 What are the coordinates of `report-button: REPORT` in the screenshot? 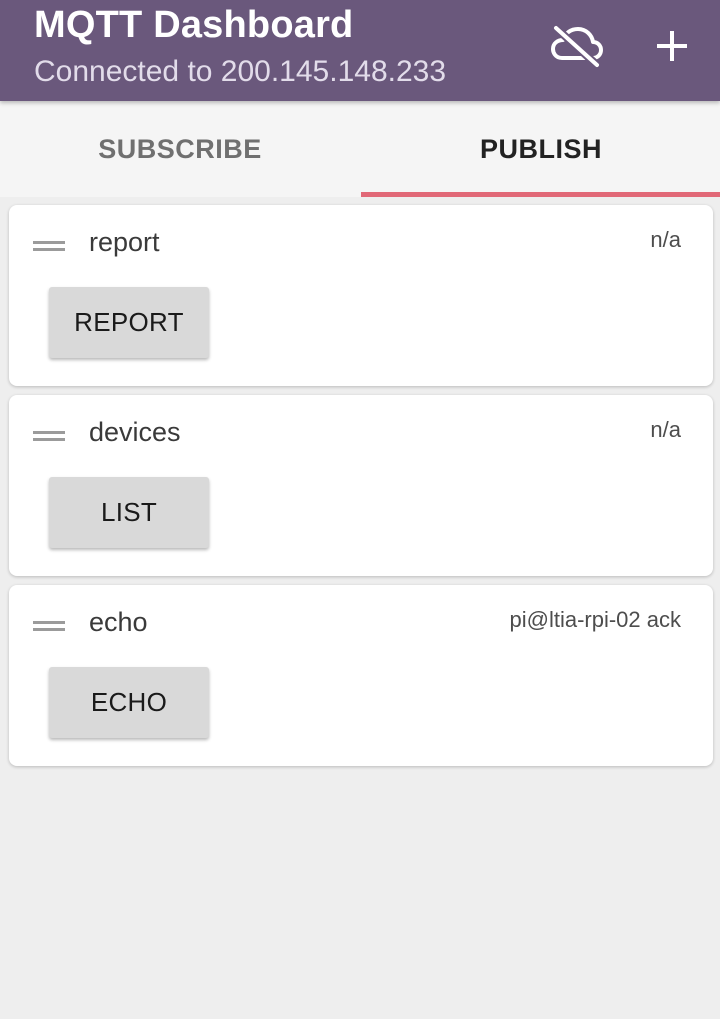 It's located at (129, 322).